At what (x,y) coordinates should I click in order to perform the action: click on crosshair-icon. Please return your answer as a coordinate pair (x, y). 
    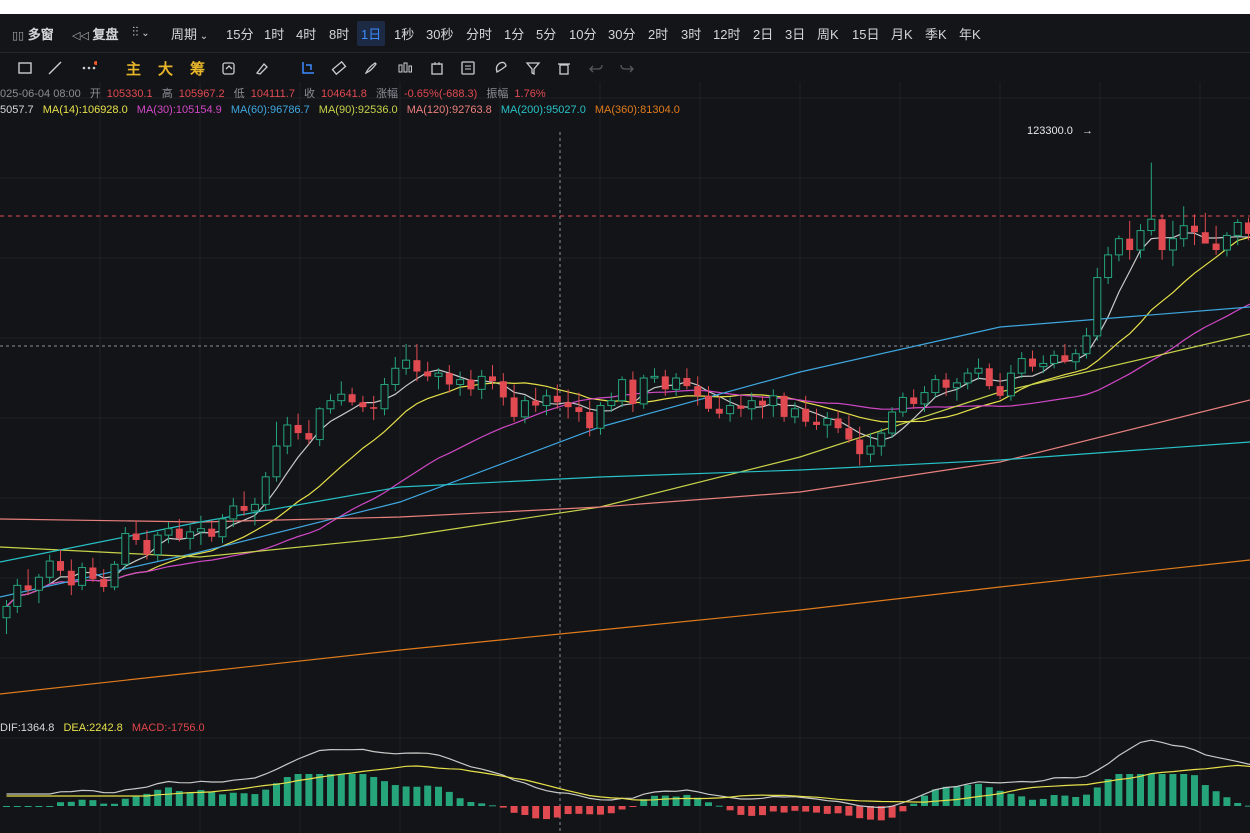
    Looking at the image, I should click on (308, 68).